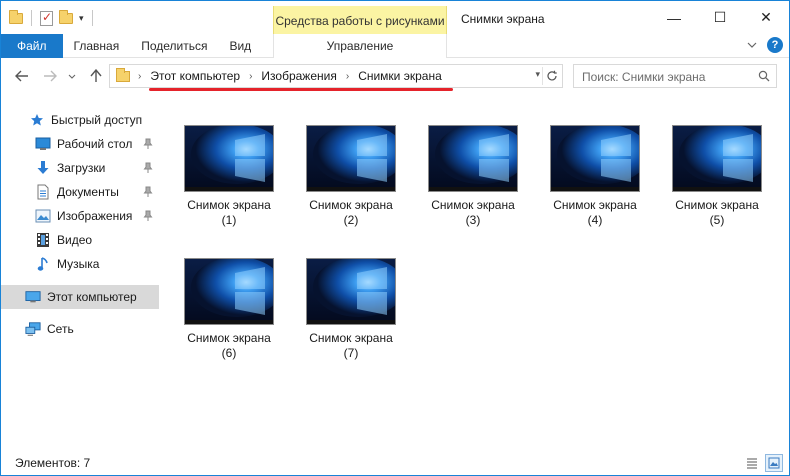 Image resolution: width=790 pixels, height=476 pixels. What do you see at coordinates (503, 19) in the screenshot?
I see `window-title: Снимки экрана` at bounding box center [503, 19].